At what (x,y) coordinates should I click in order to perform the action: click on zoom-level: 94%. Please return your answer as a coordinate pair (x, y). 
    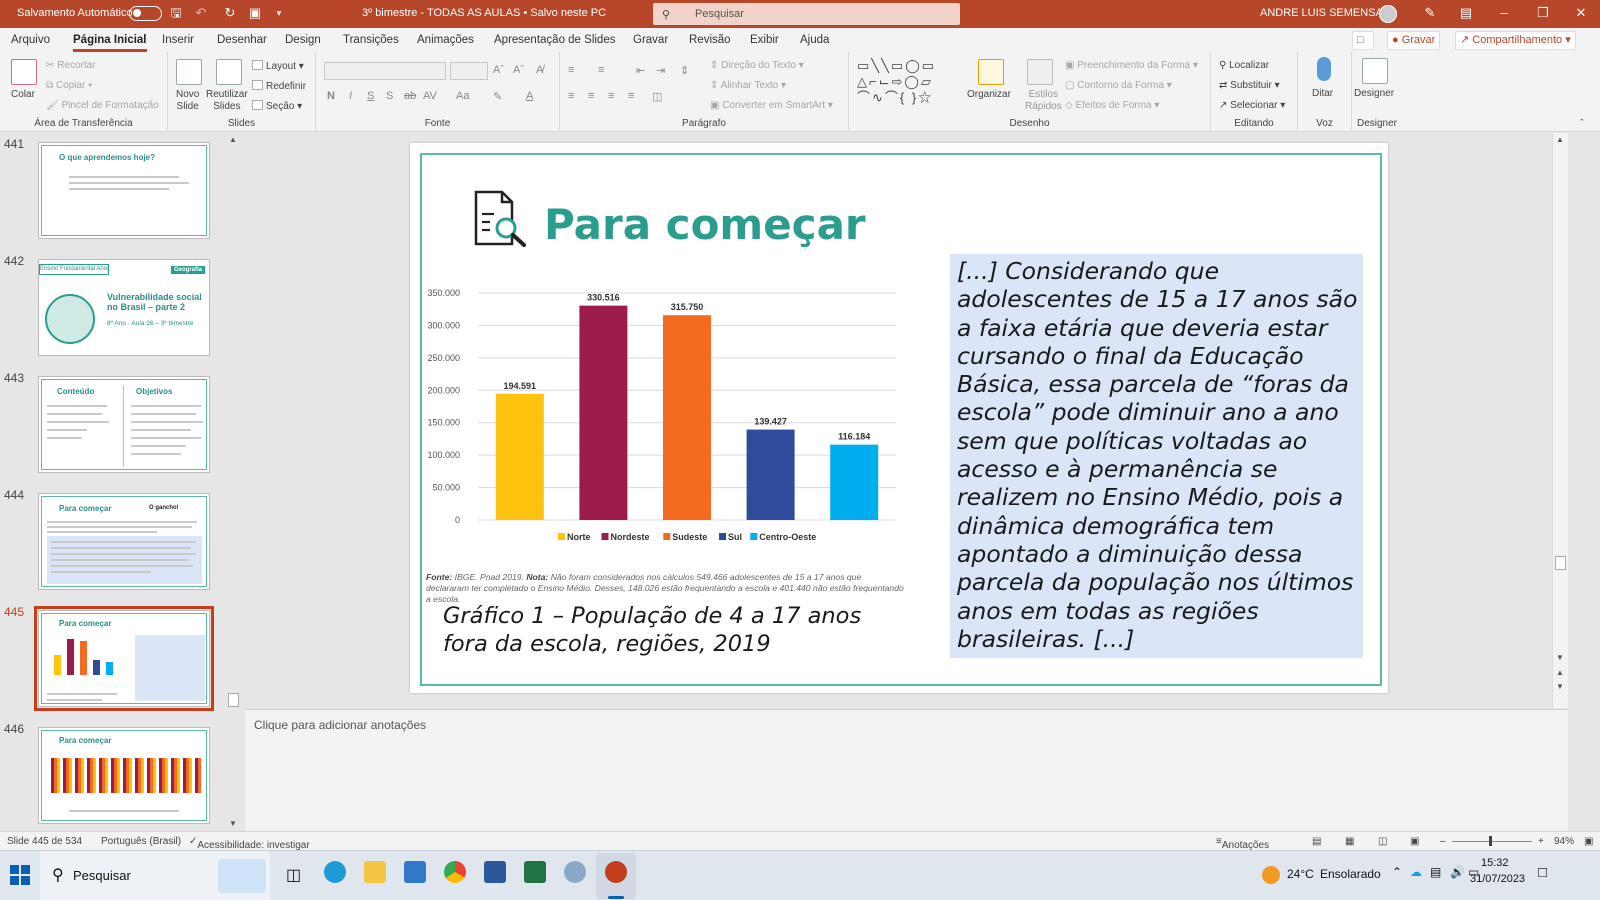
    Looking at the image, I should click on (1564, 841).